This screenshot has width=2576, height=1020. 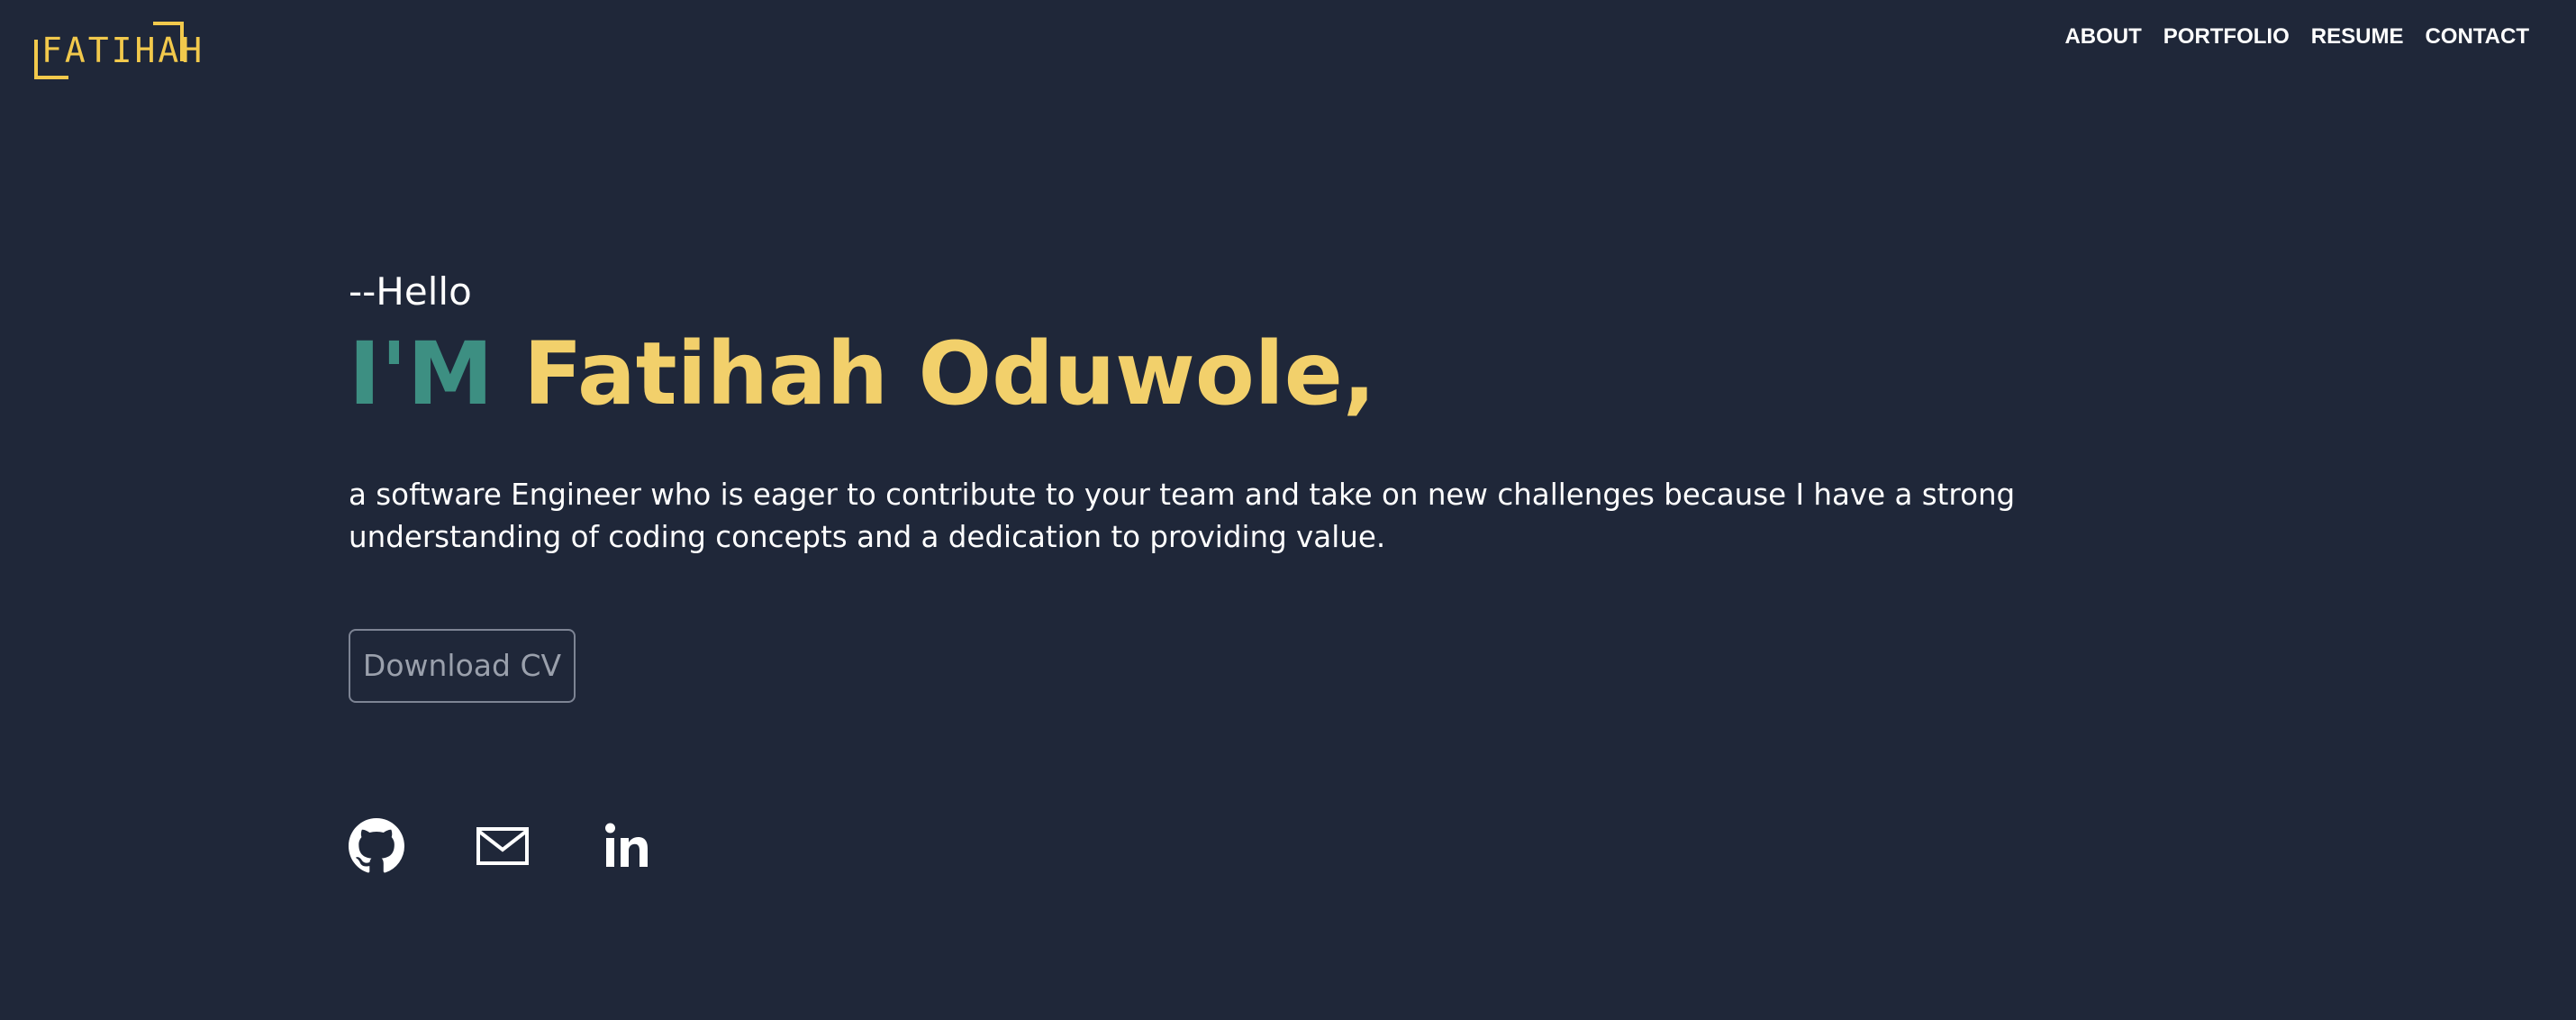 I want to click on greeting-text: --Hello, so click(x=410, y=291).